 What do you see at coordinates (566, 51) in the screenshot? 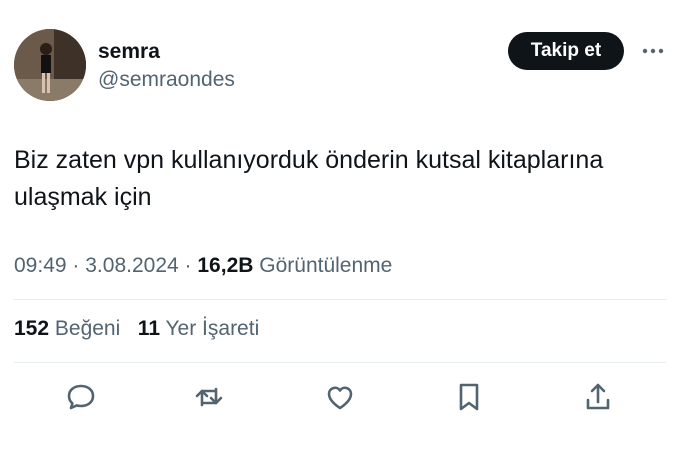
I see `follow-button: Takip et` at bounding box center [566, 51].